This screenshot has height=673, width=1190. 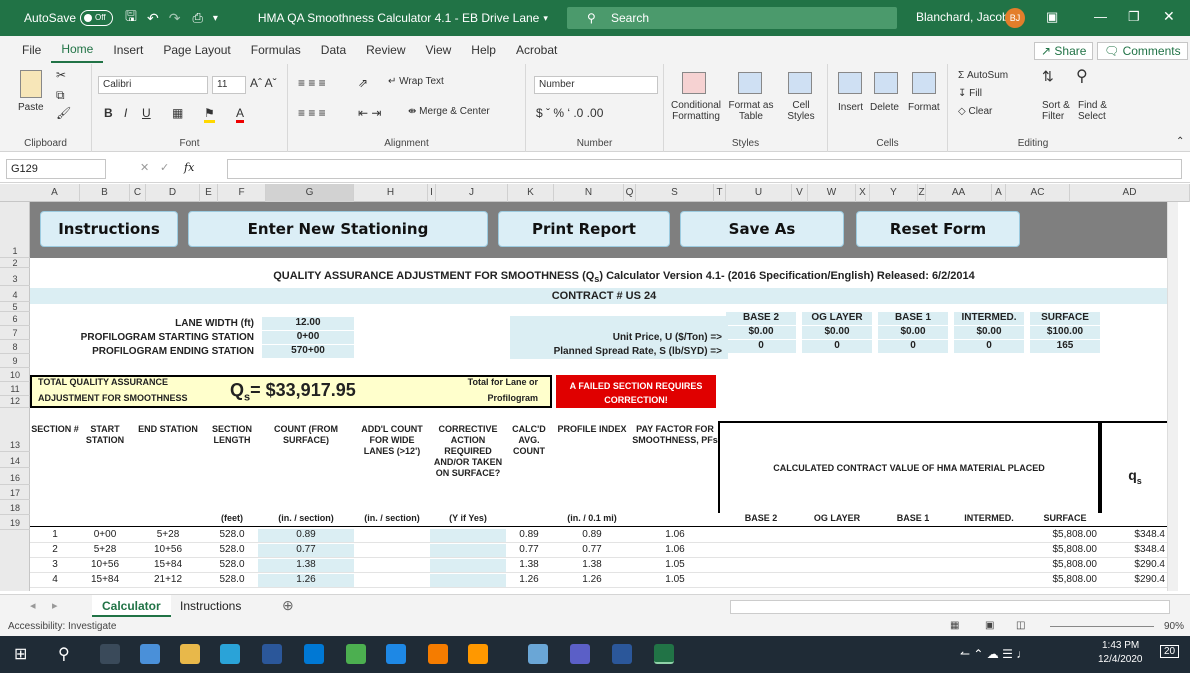 What do you see at coordinates (720, 193) in the screenshot?
I see `column-header: T` at bounding box center [720, 193].